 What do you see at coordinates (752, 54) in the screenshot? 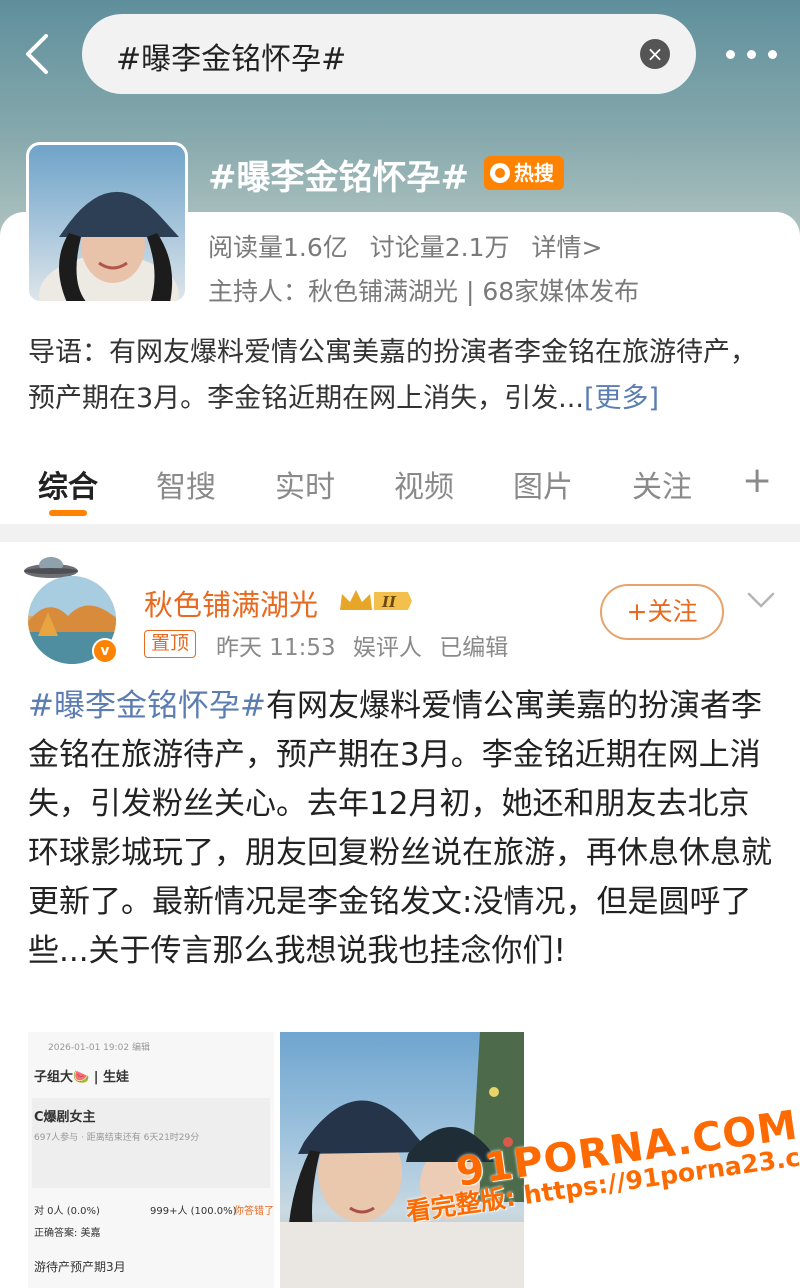
I see `more-options-button` at bounding box center [752, 54].